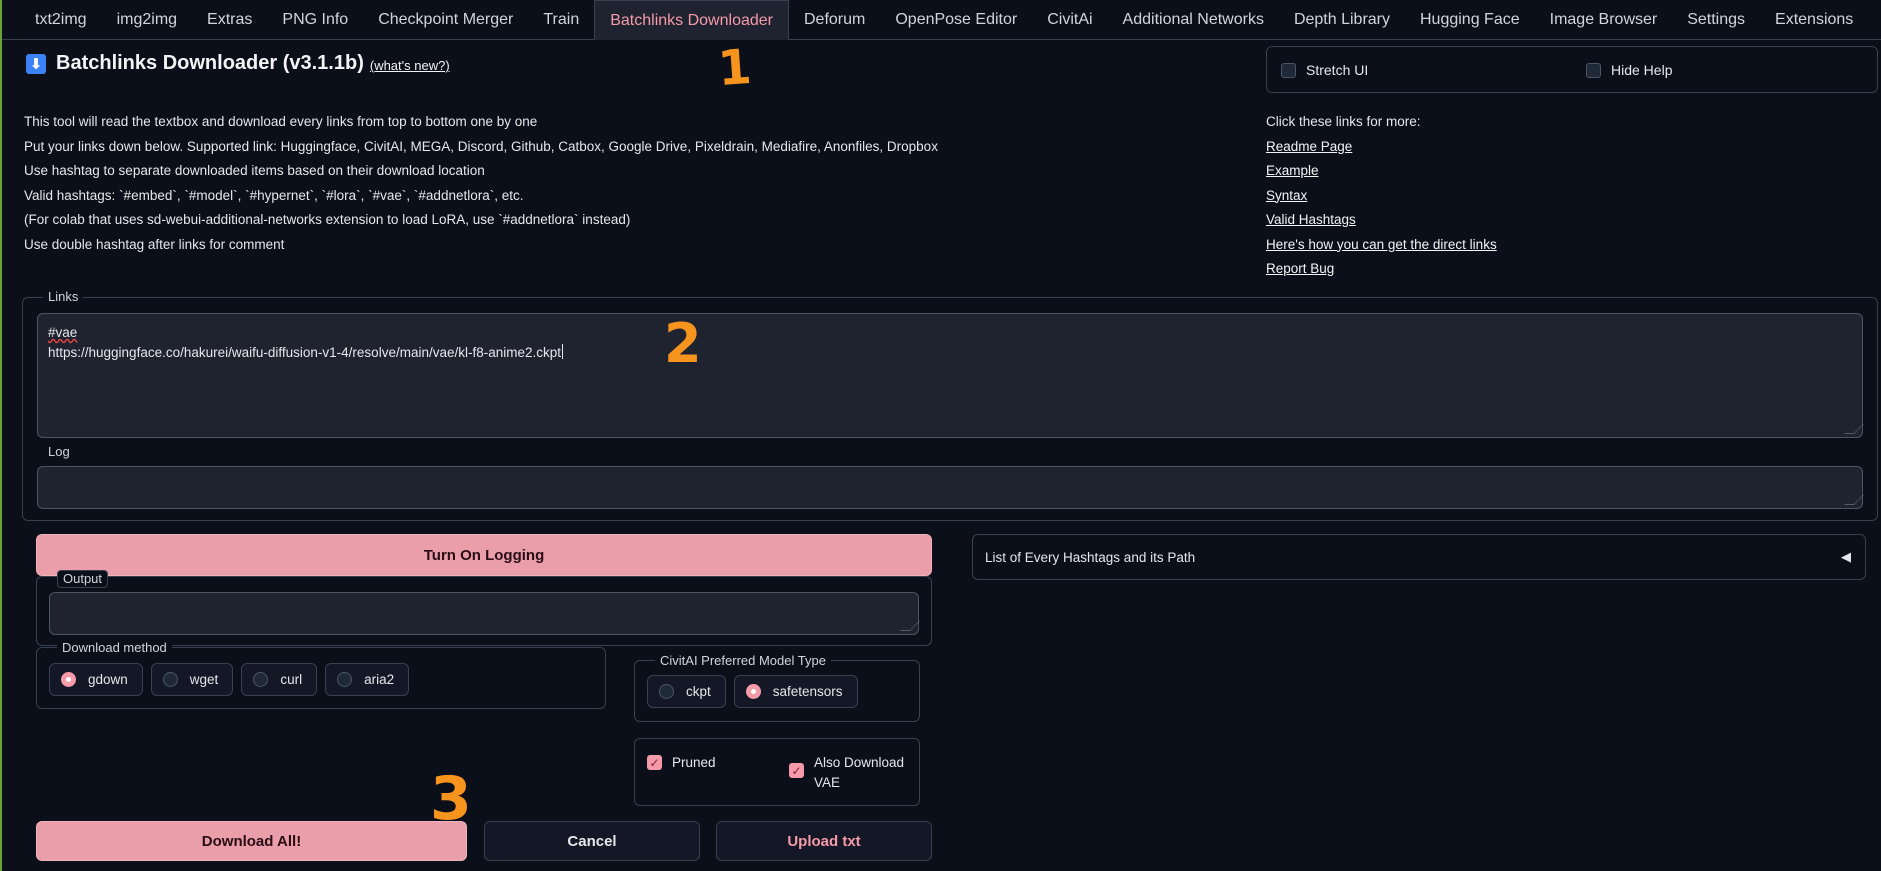 The height and width of the screenshot is (871, 1881). Describe the element at coordinates (1343, 121) in the screenshot. I see `help-links-intro: Click these links for more:` at that location.